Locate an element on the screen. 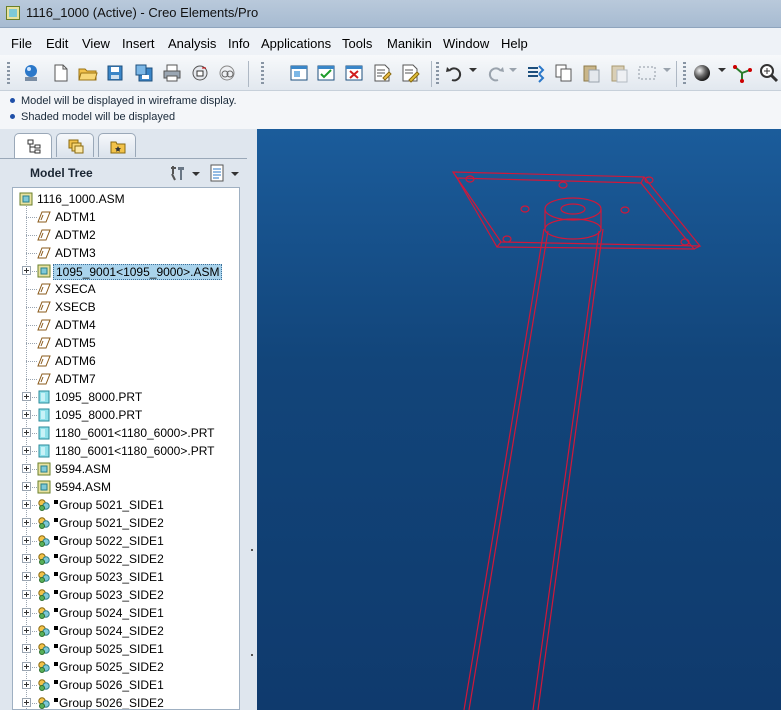 The height and width of the screenshot is (710, 781). tree-settings-icon is located at coordinates (178, 173).